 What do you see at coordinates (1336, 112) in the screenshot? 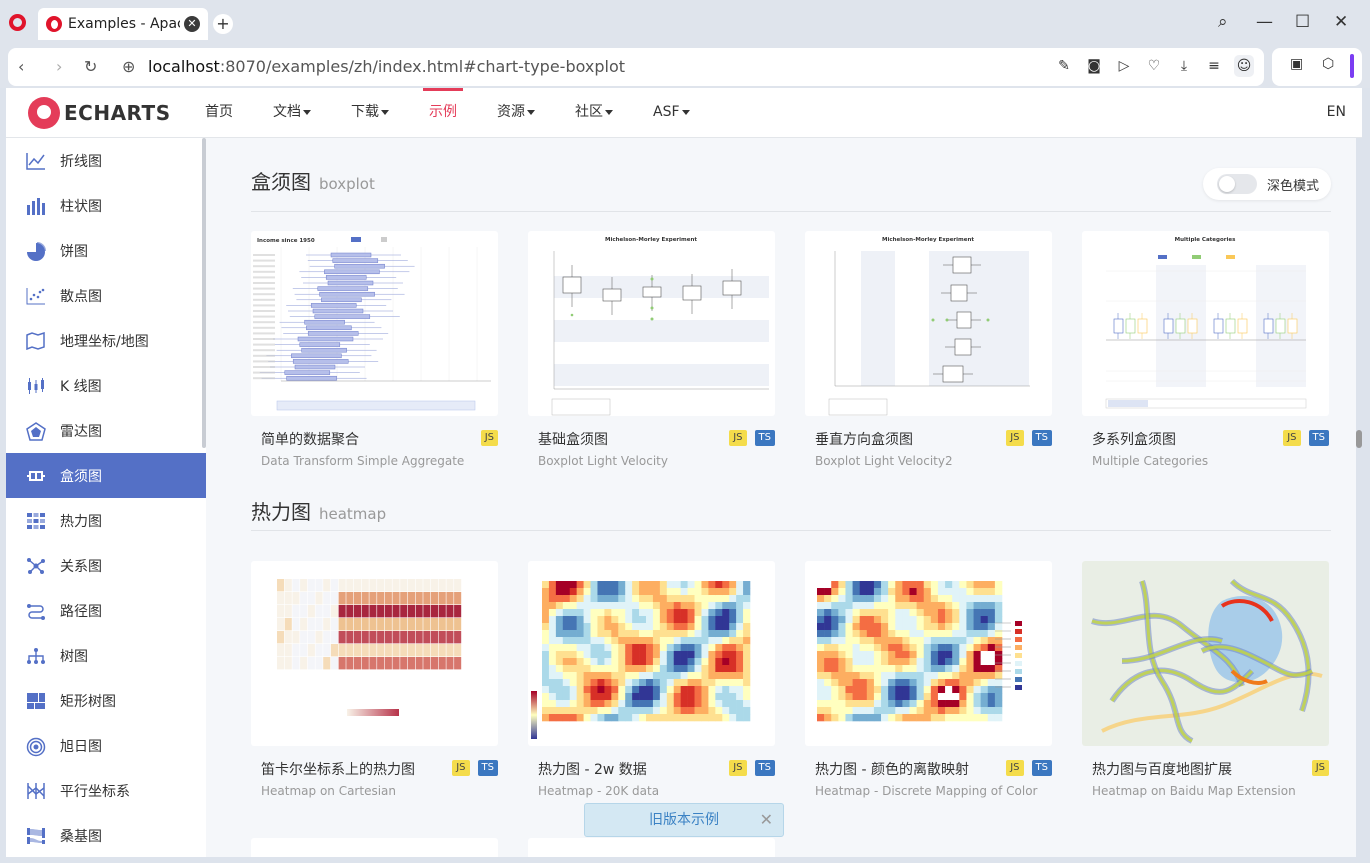
I see `language-switch: EN` at bounding box center [1336, 112].